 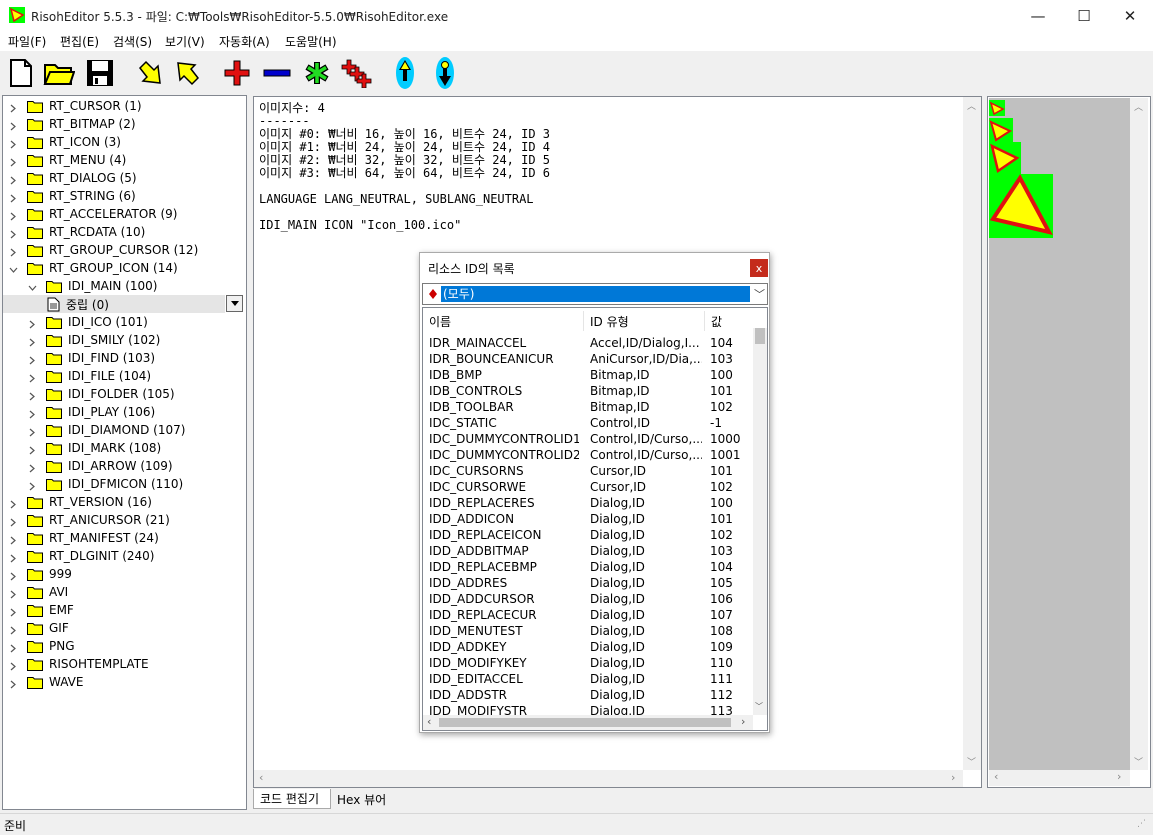 What do you see at coordinates (188, 73) in the screenshot?
I see `arrow-up-left-icon` at bounding box center [188, 73].